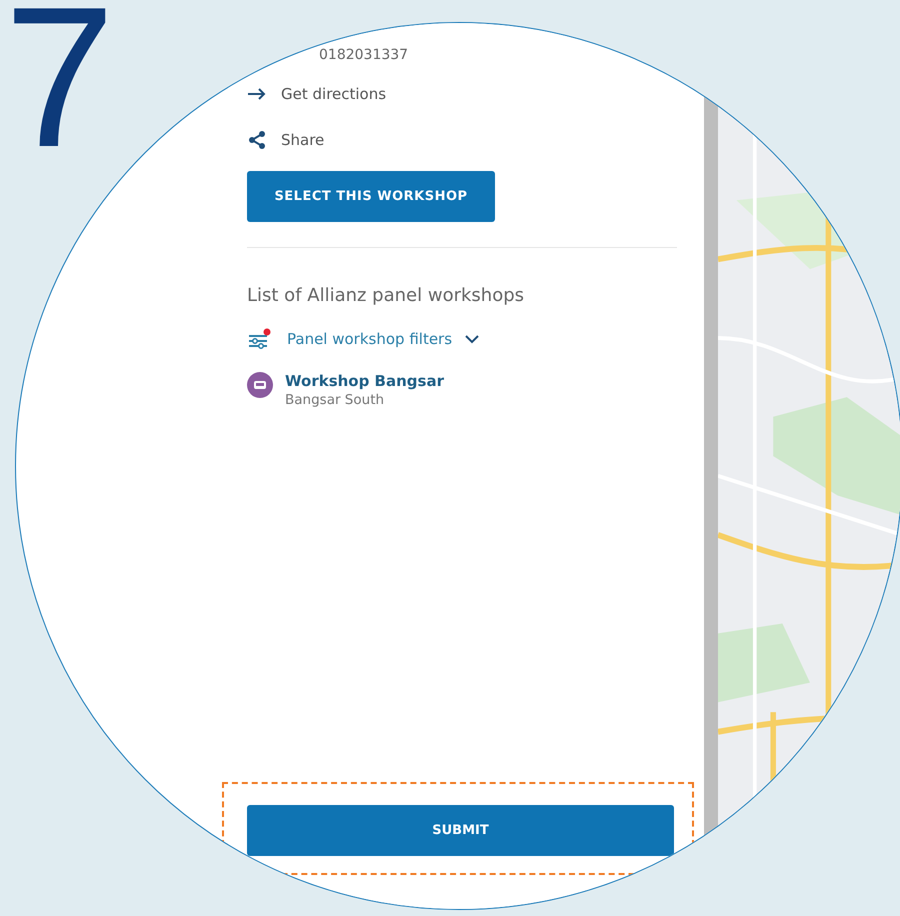 The width and height of the screenshot is (900, 916). I want to click on select-workshop-button: SELECT THIS WORKSHOP, so click(371, 196).